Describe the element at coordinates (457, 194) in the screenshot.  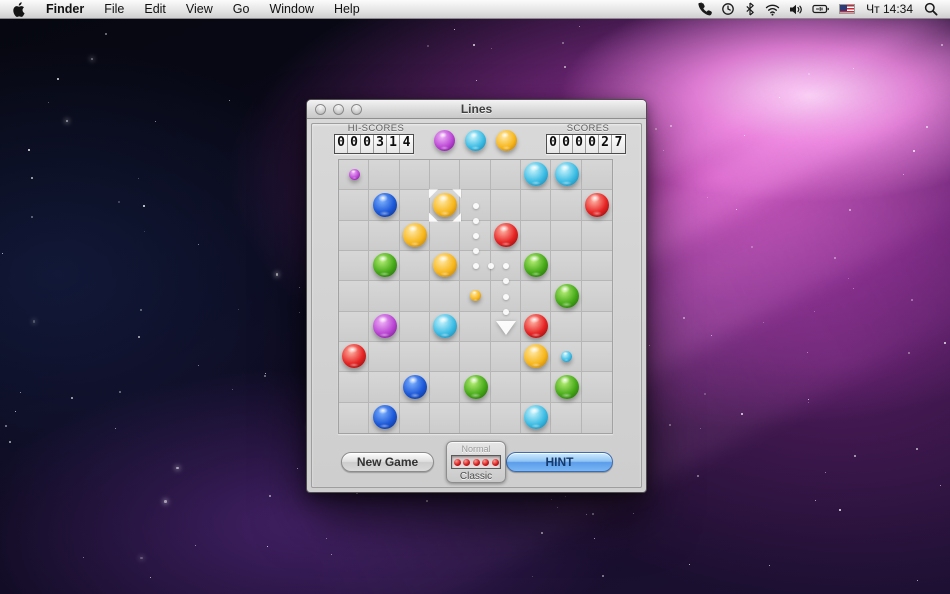
I see `selection-corner-icon` at that location.